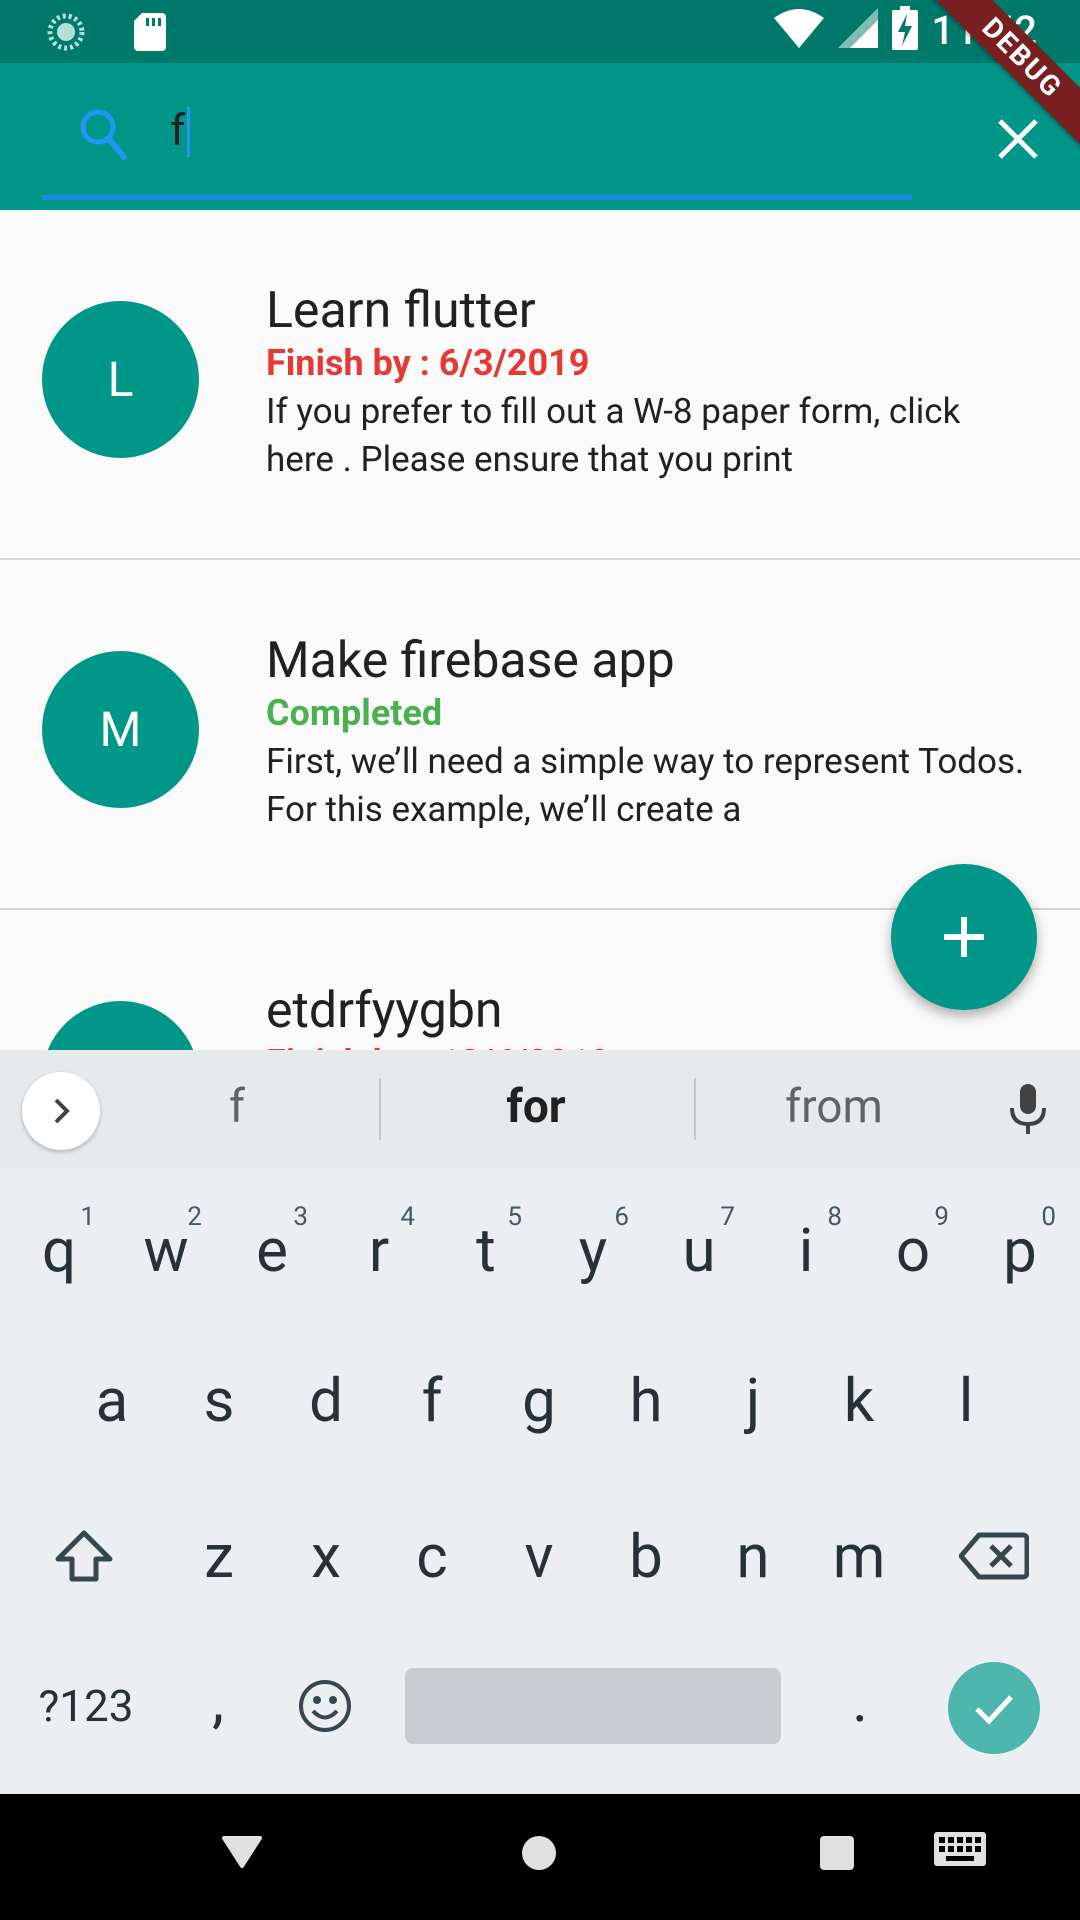 This screenshot has height=1920, width=1080. I want to click on avatar: L, so click(120, 379).